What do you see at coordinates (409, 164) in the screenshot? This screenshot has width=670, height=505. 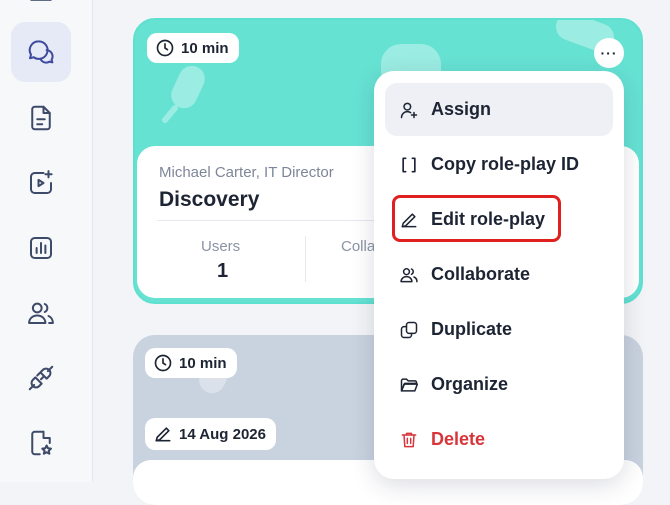 I see `brackets-icon` at bounding box center [409, 164].